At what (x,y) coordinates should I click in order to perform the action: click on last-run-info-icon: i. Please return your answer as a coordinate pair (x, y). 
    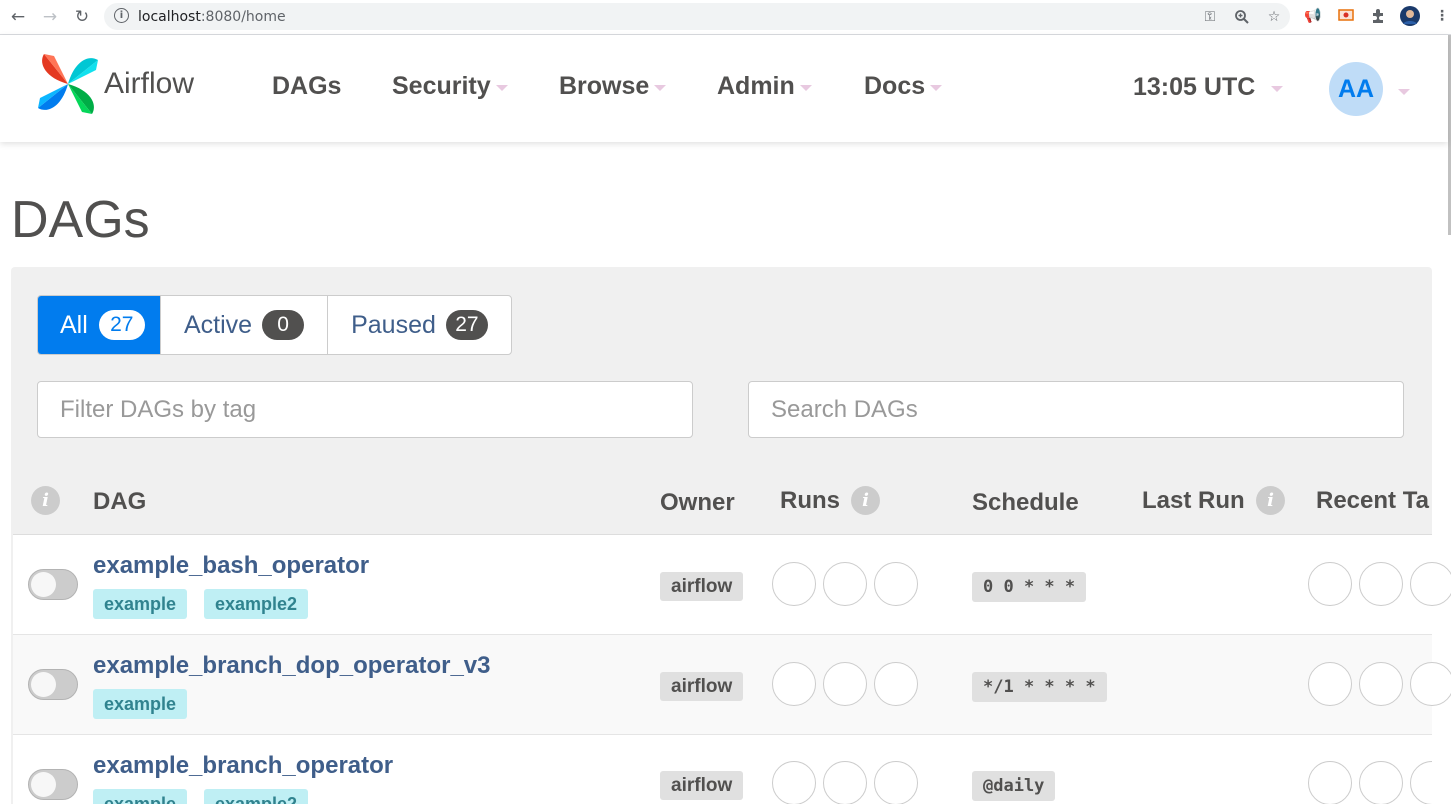
    Looking at the image, I should click on (1270, 500).